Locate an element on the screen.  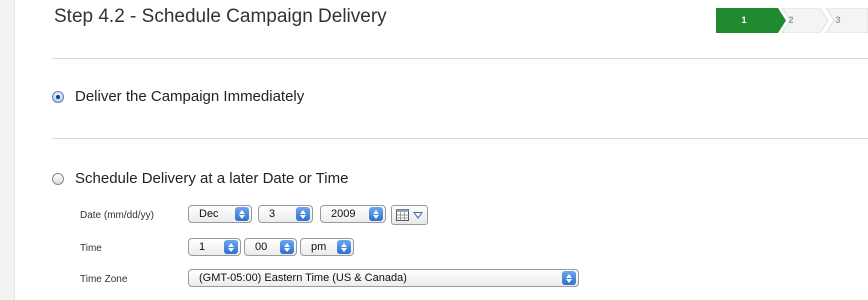
ampm-value: pm is located at coordinates (319, 247).